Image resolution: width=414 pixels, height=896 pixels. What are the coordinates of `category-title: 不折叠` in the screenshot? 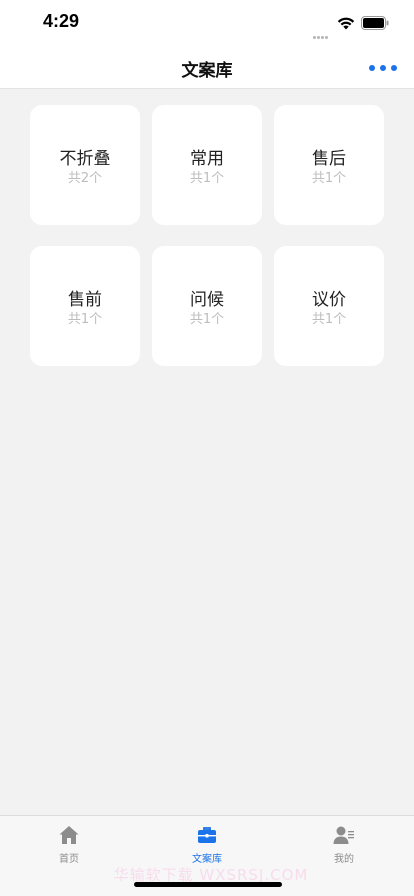 It's located at (85, 159).